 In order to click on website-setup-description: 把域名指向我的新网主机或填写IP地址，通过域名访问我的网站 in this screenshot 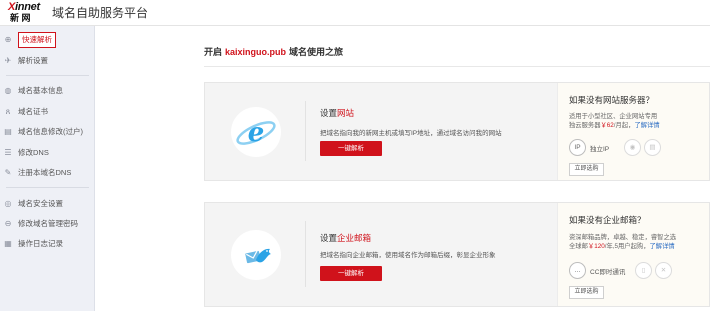, I will do `click(411, 133)`.